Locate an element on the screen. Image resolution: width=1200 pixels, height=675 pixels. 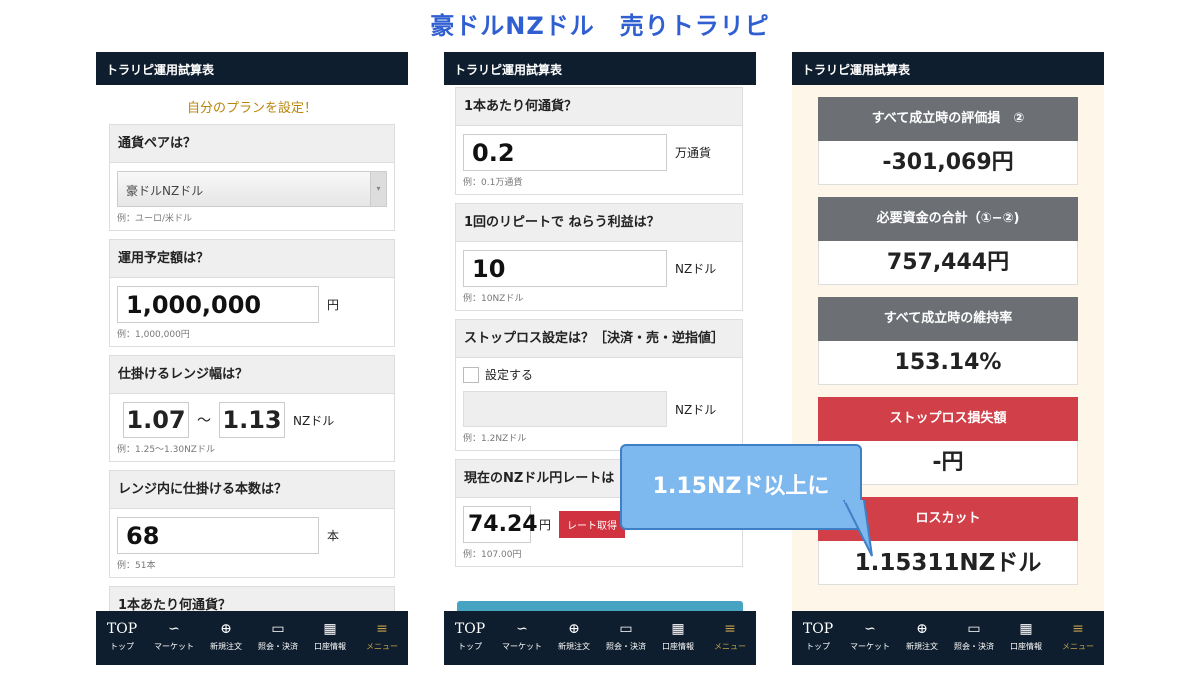
stoploss-checkbox: 設定する is located at coordinates (599, 374).